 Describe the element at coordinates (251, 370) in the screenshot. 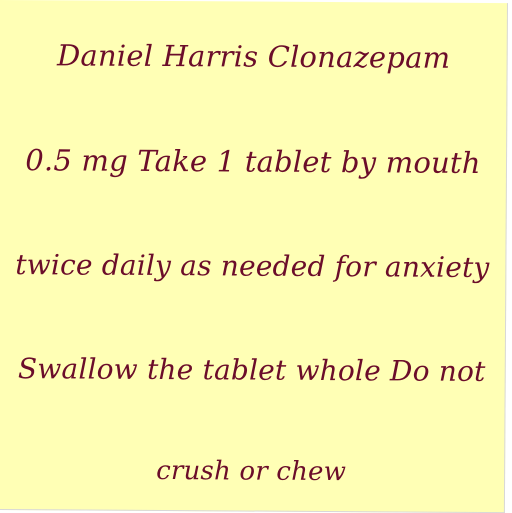

I see `note-line-instruction: Swallow the tablet whole Do not` at that location.